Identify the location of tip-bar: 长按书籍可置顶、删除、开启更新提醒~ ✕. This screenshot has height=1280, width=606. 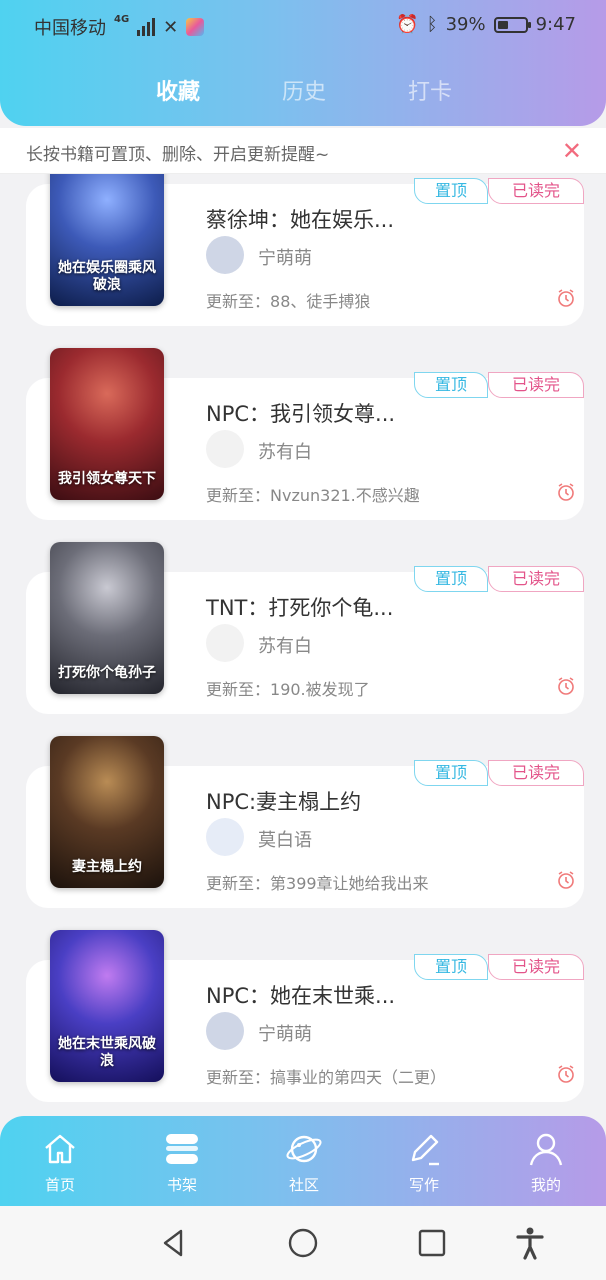
(303, 151).